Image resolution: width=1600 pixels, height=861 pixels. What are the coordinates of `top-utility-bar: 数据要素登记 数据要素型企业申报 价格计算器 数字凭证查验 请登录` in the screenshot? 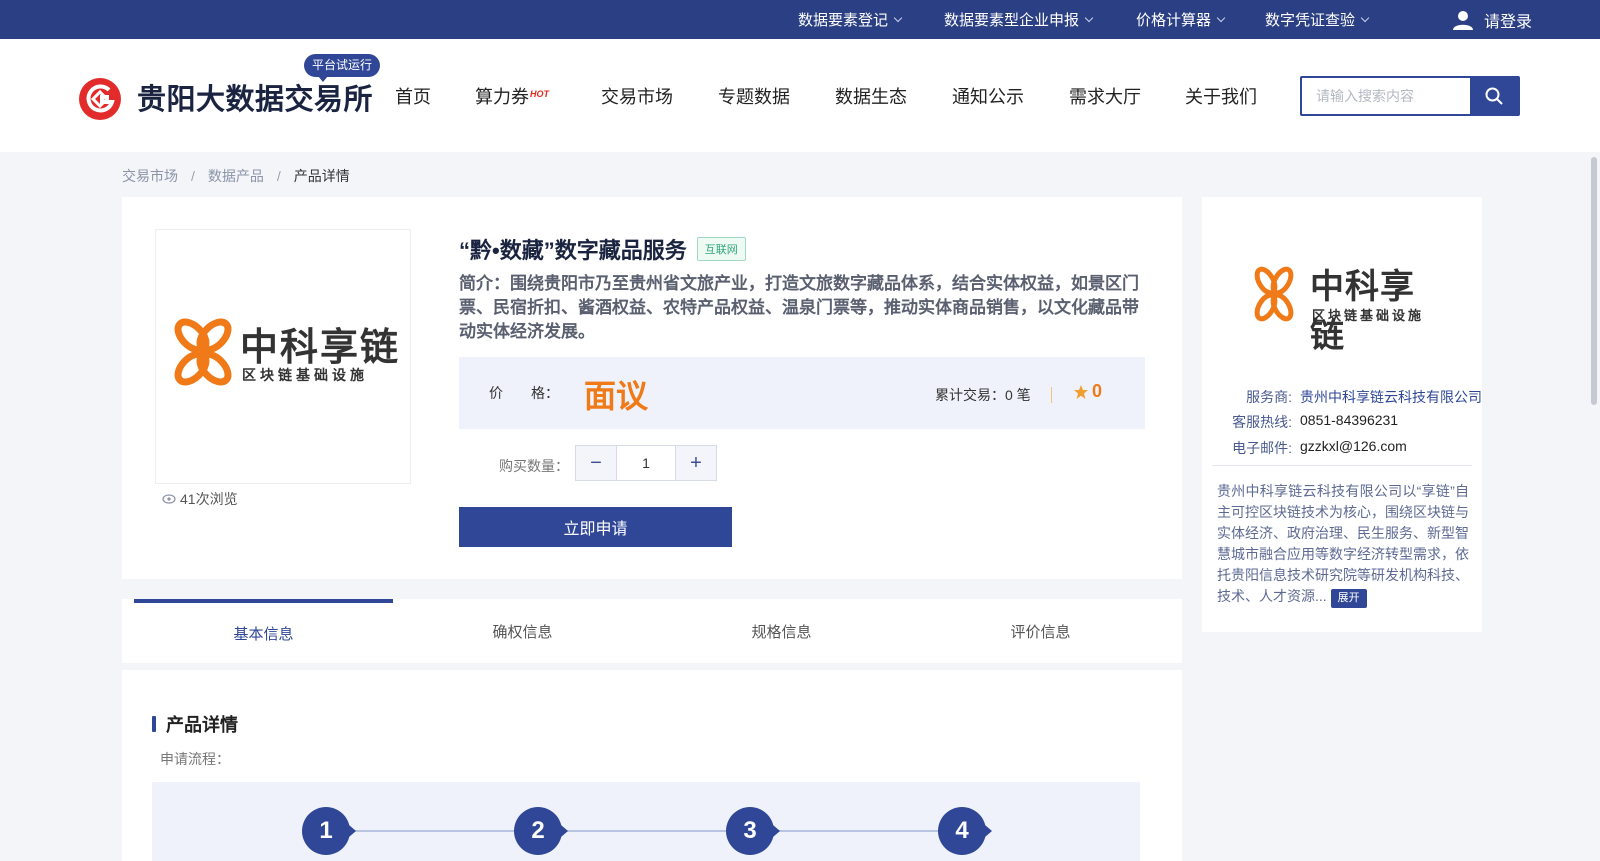 It's located at (800, 19).